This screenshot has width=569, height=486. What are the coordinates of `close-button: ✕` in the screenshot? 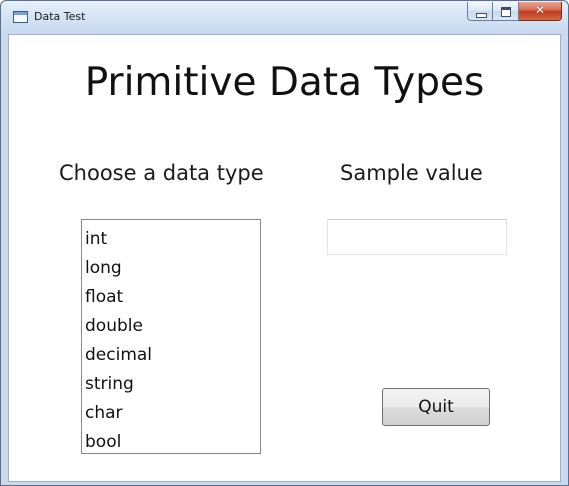 It's located at (540, 11).